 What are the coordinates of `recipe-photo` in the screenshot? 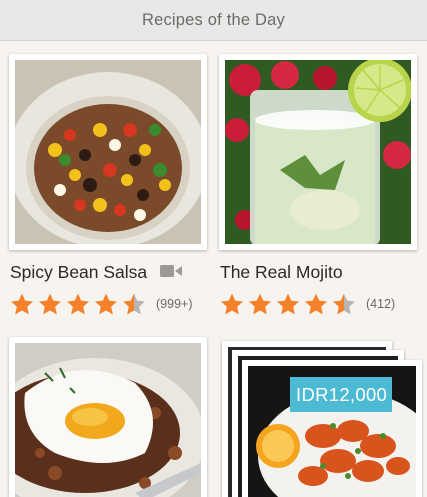 It's located at (108, 420).